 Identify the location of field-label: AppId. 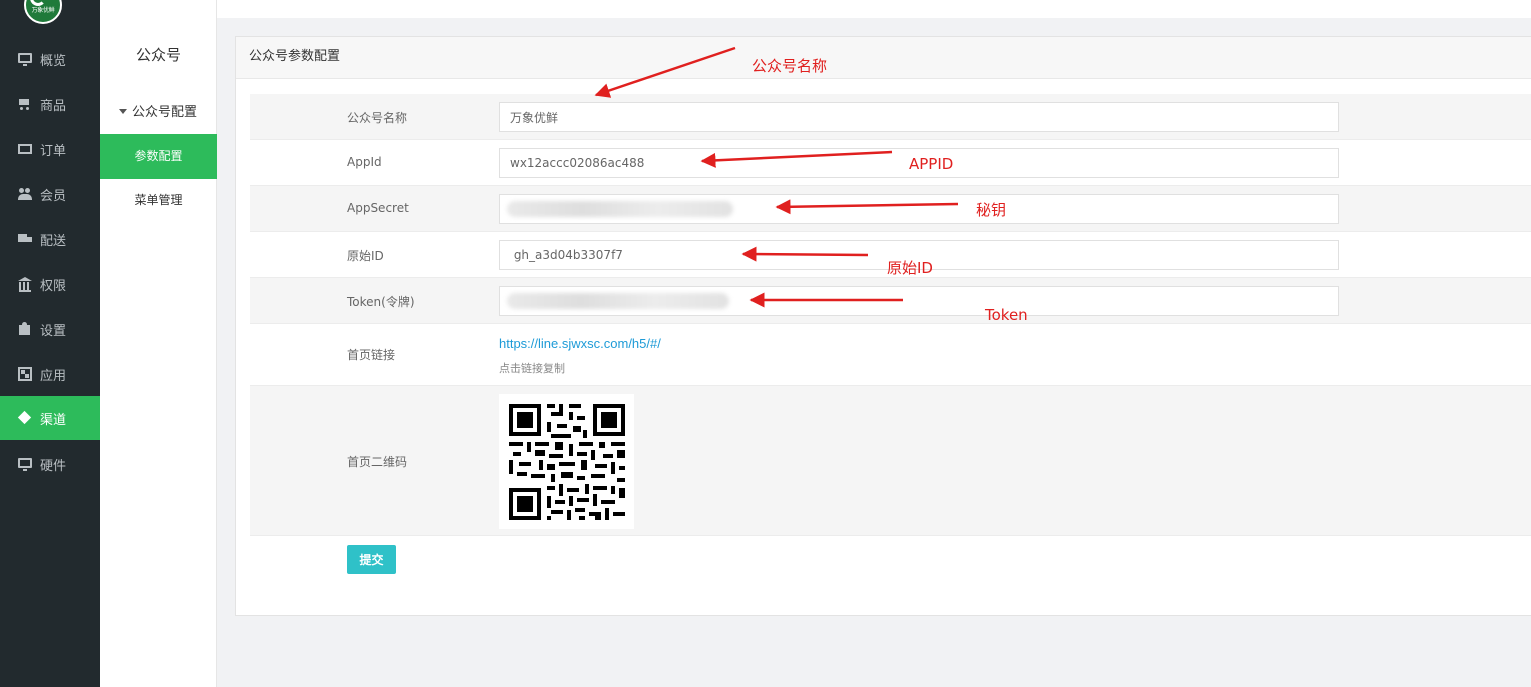
(364, 162).